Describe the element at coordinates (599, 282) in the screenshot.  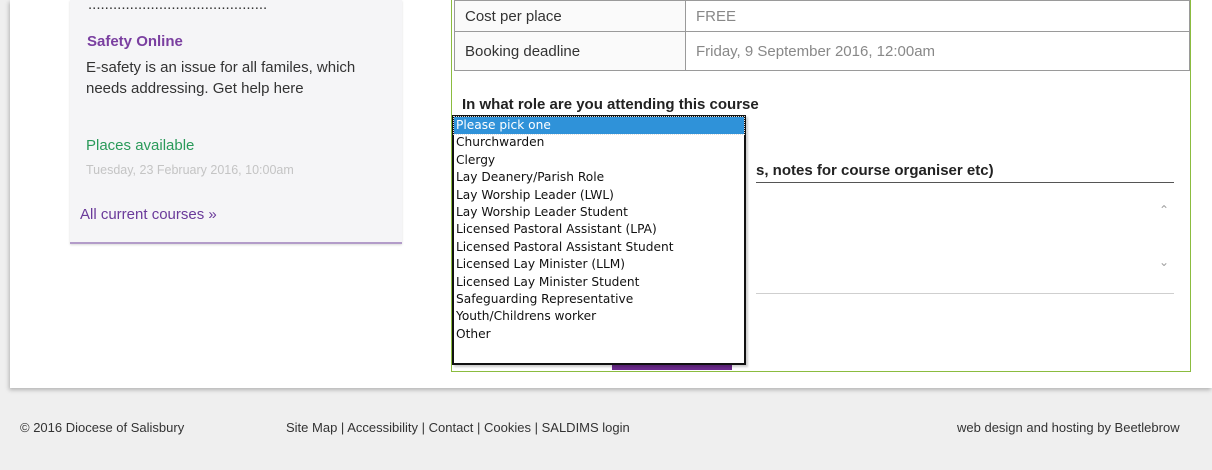
I see `role-option: Licensed Lay Minister Student` at that location.